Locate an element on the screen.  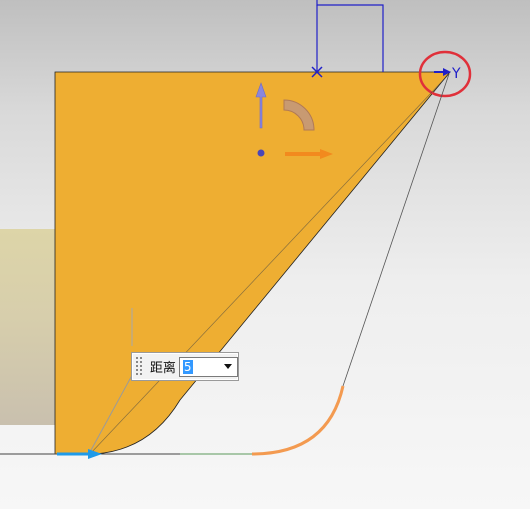
drag-handle-icon is located at coordinates (139, 366).